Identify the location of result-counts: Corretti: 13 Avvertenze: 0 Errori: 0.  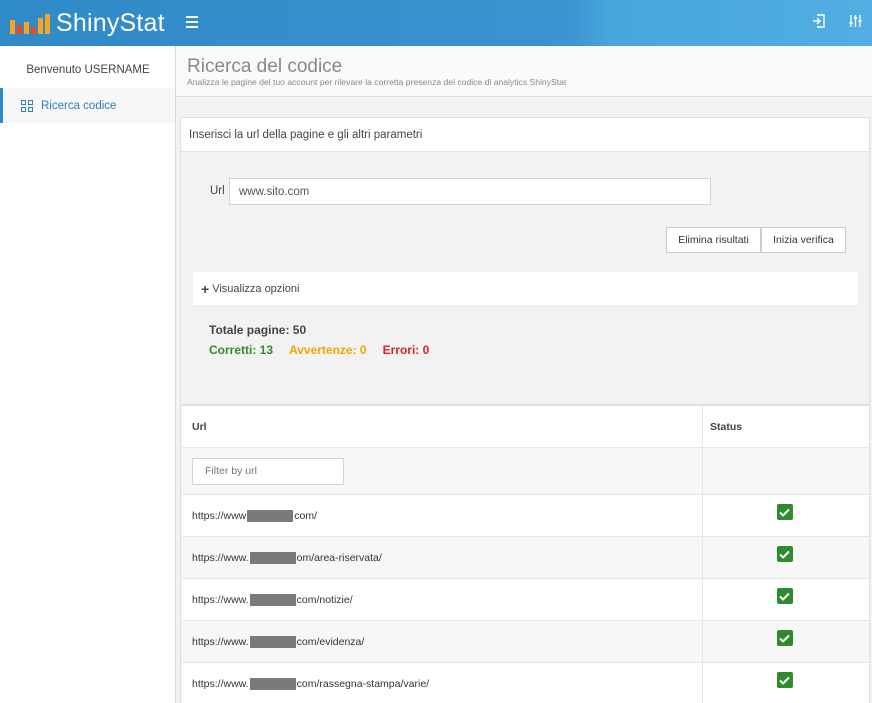
(319, 350).